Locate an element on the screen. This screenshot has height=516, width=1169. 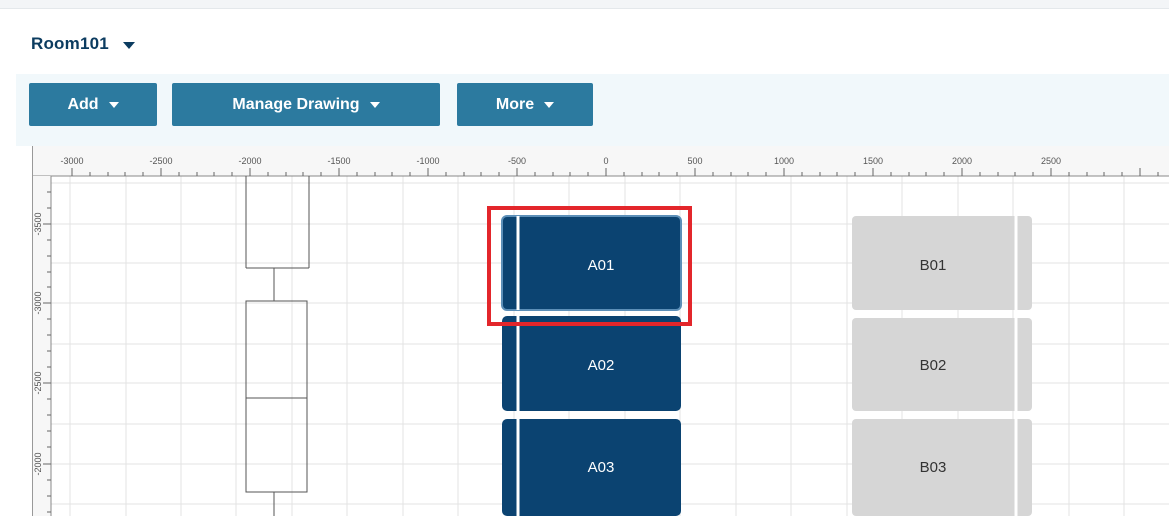
room-selector: Room101 is located at coordinates (83, 44).